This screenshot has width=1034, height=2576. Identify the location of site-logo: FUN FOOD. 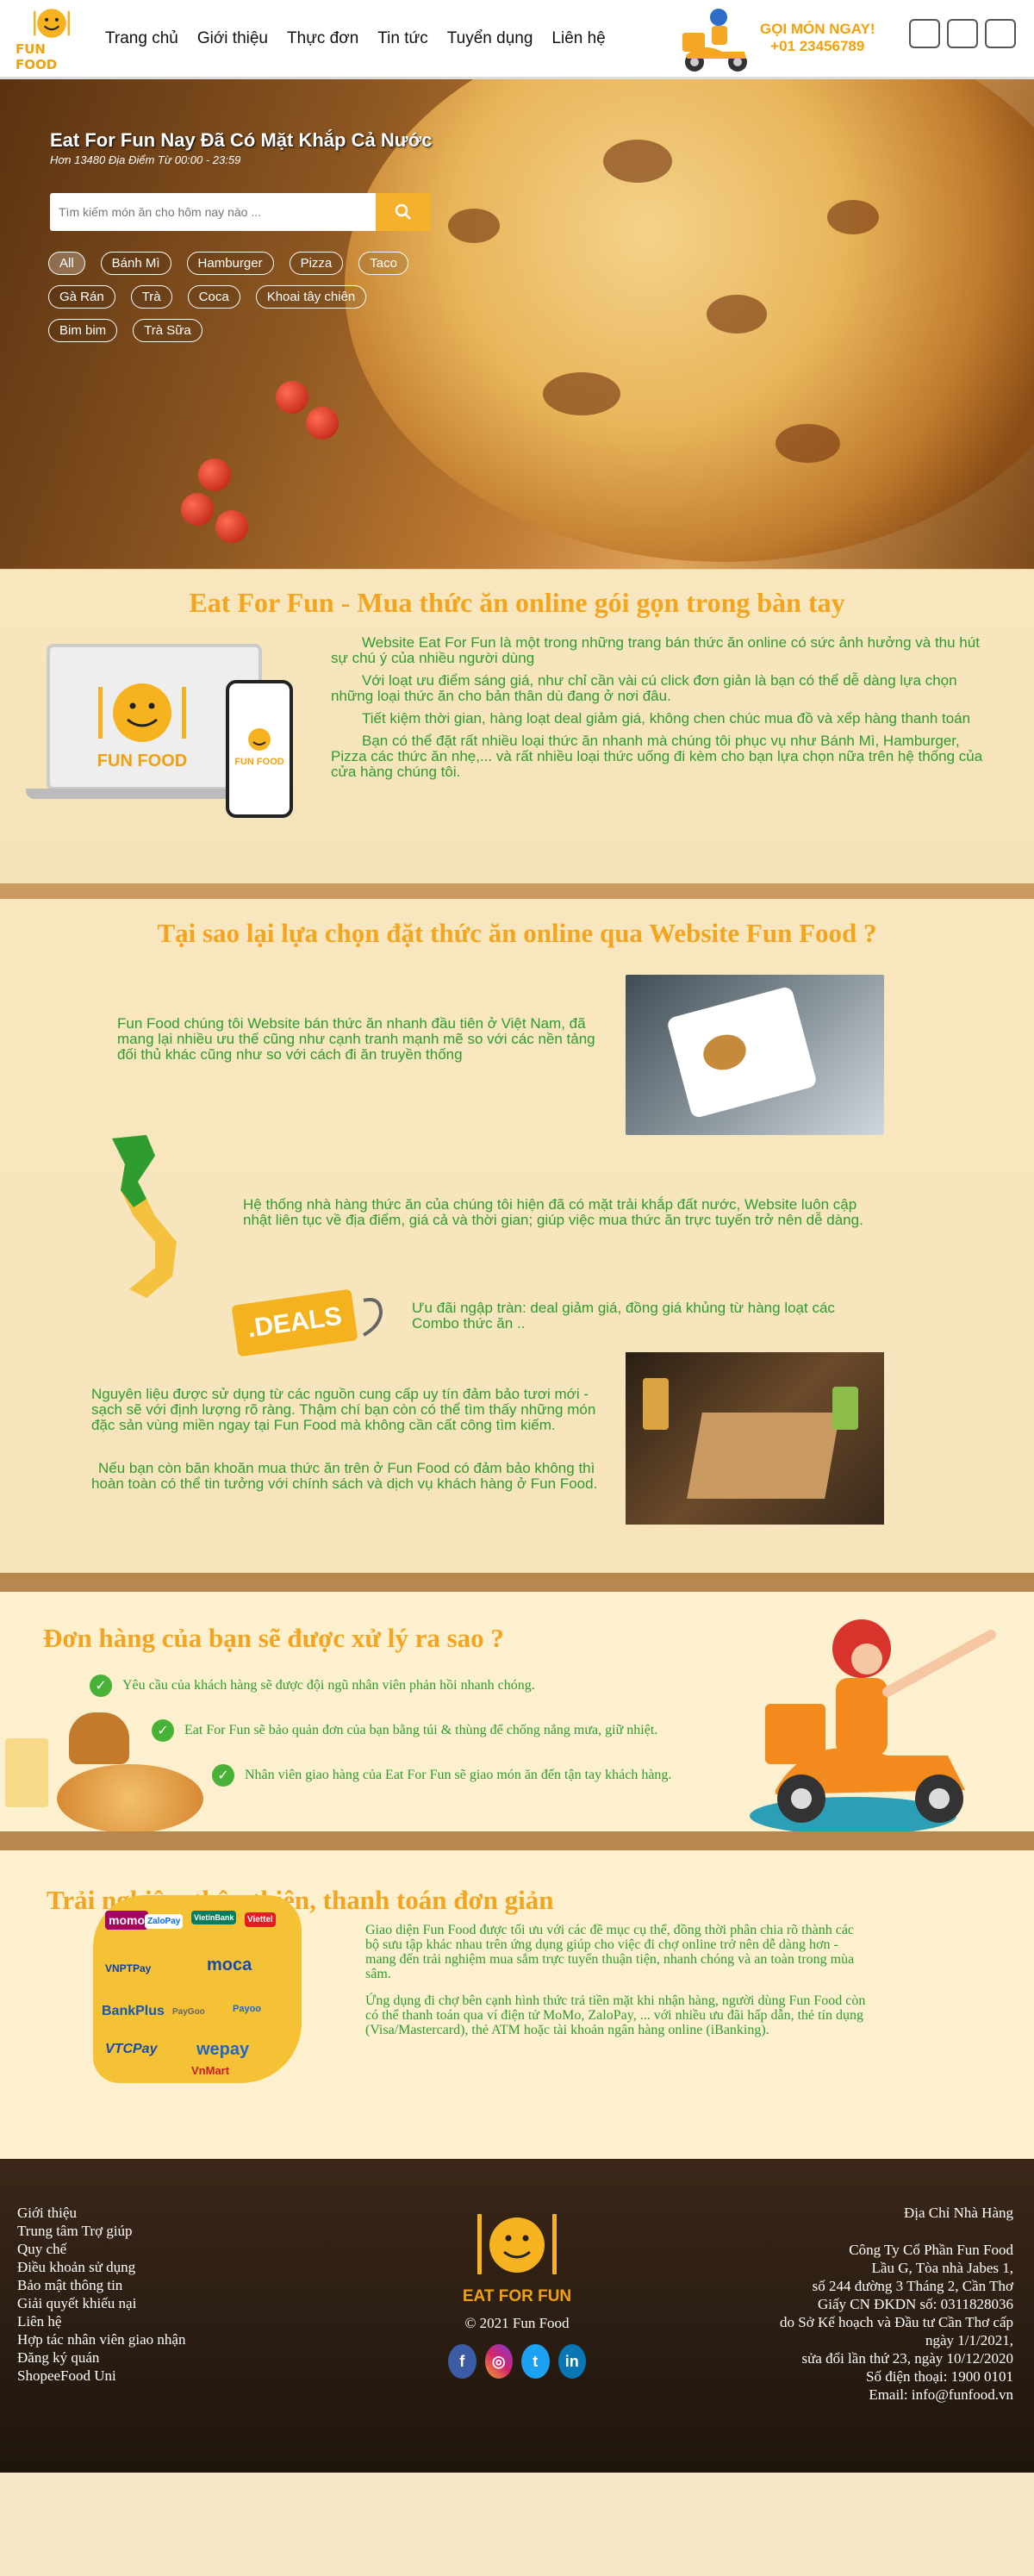
(52, 38).